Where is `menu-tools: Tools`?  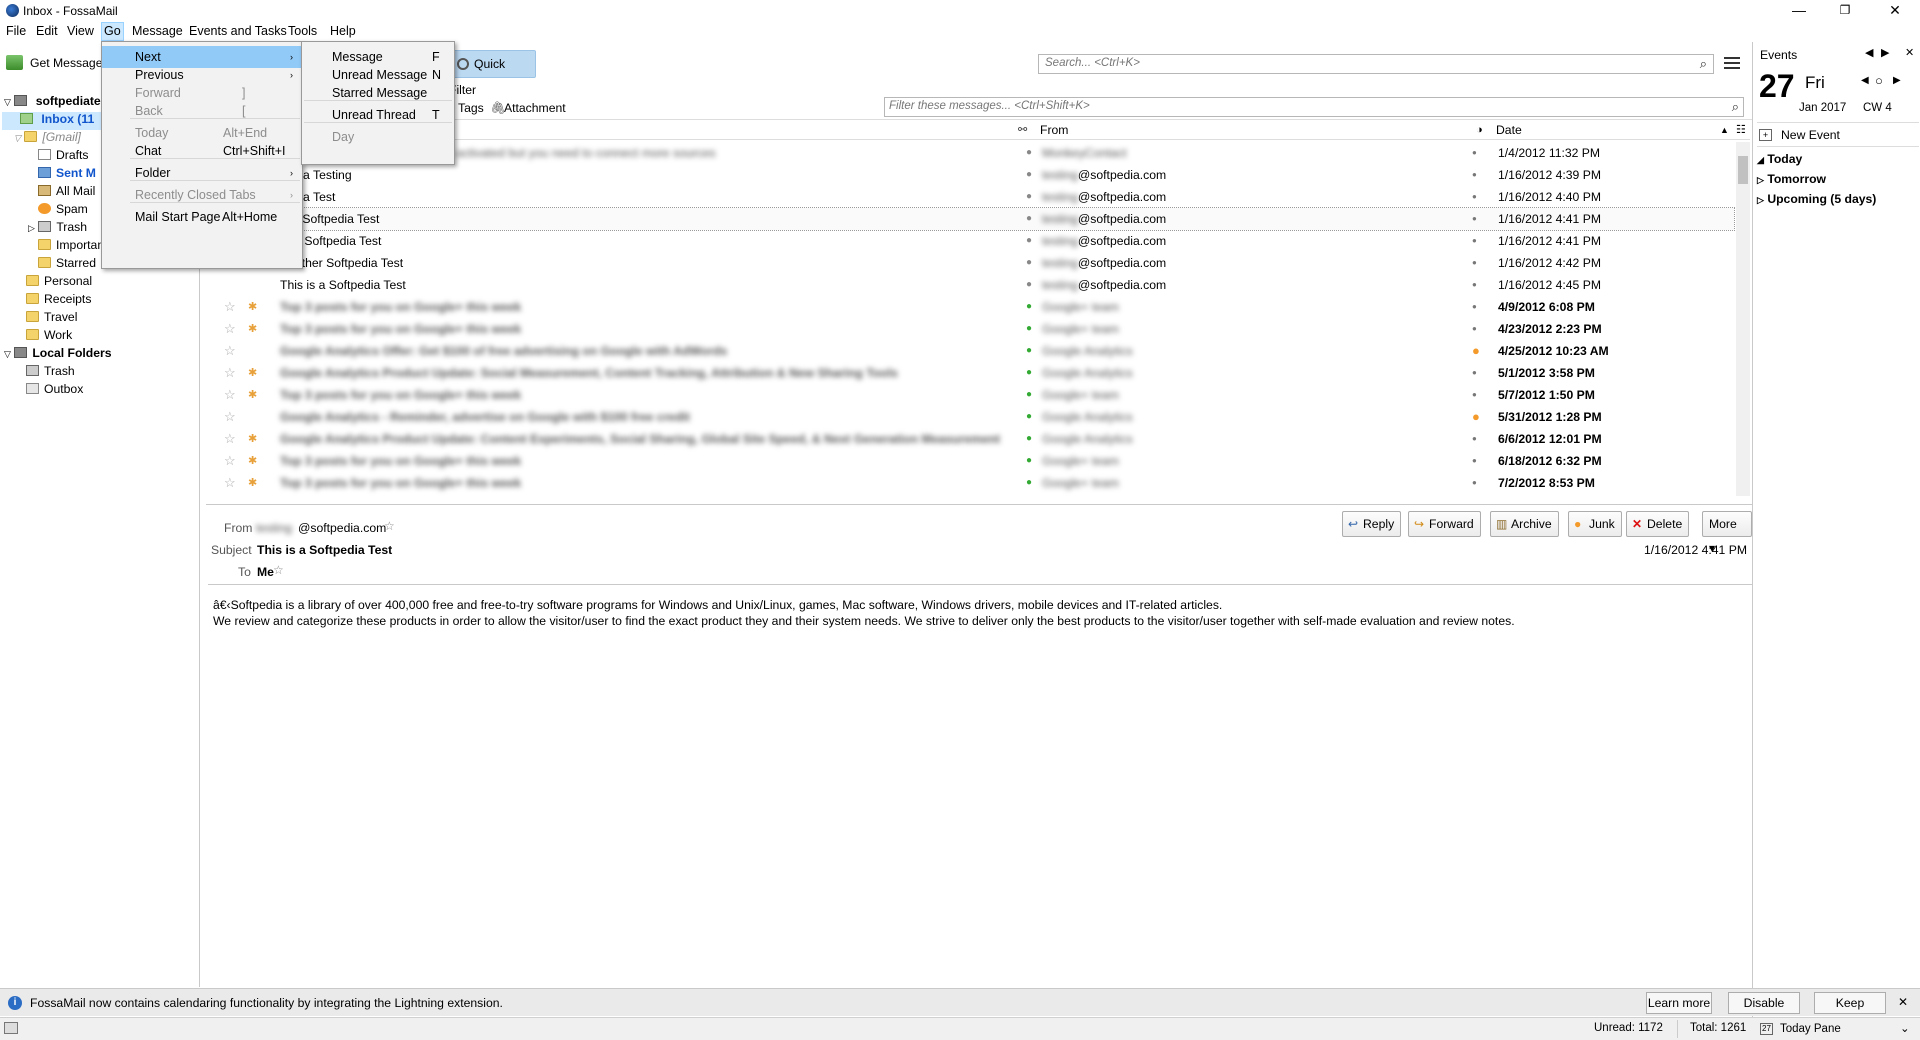
menu-tools: Tools is located at coordinates (302, 31).